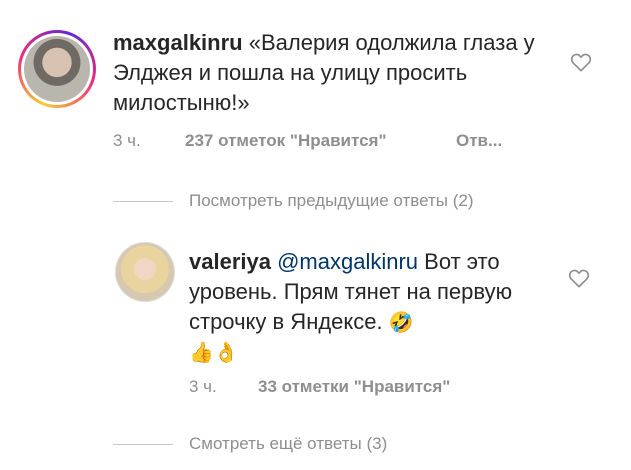 This screenshot has height=470, width=631. What do you see at coordinates (401, 323) in the screenshot?
I see `rofl-emoji-icon: 🤣` at bounding box center [401, 323].